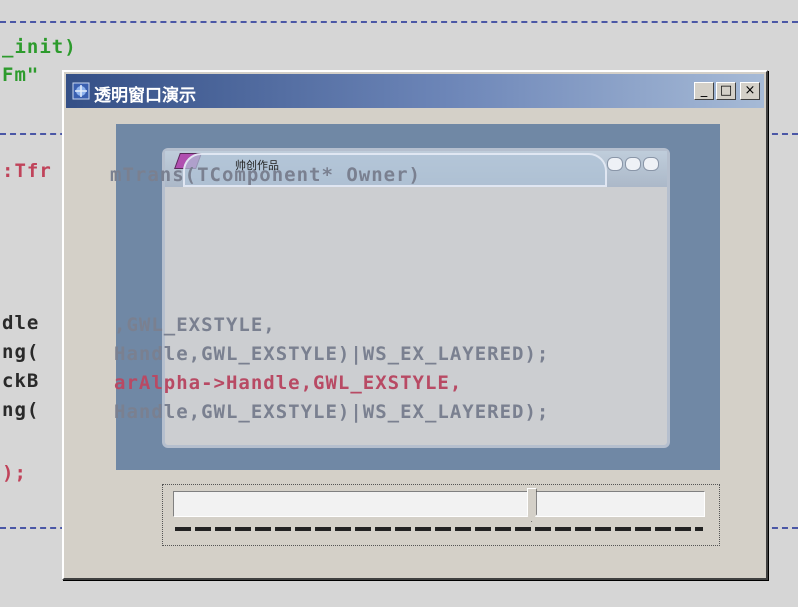 This screenshot has height=607, width=798. I want to click on code-line: );, so click(14, 473).